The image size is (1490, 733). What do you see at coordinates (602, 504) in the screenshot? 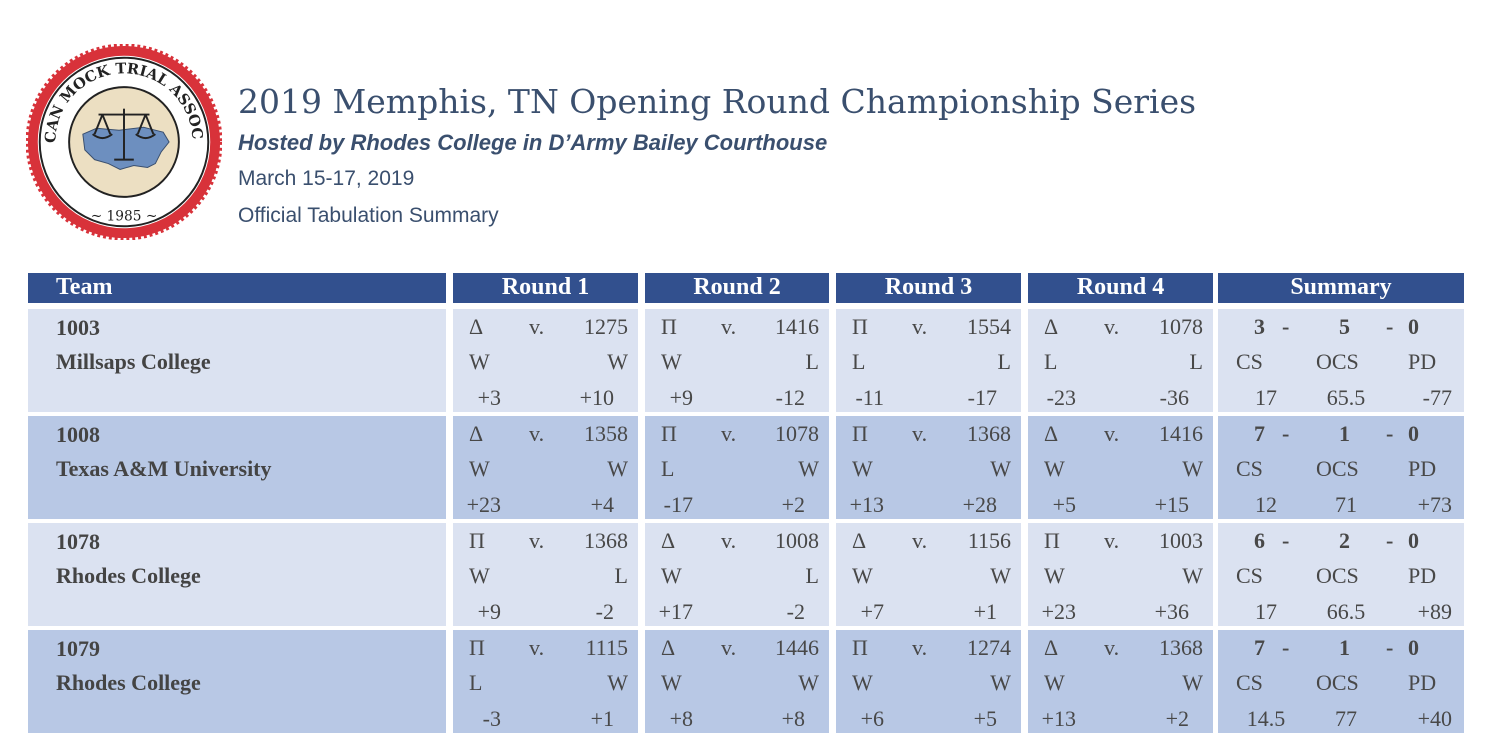
I see `ballot-2-point-diff: +4` at bounding box center [602, 504].